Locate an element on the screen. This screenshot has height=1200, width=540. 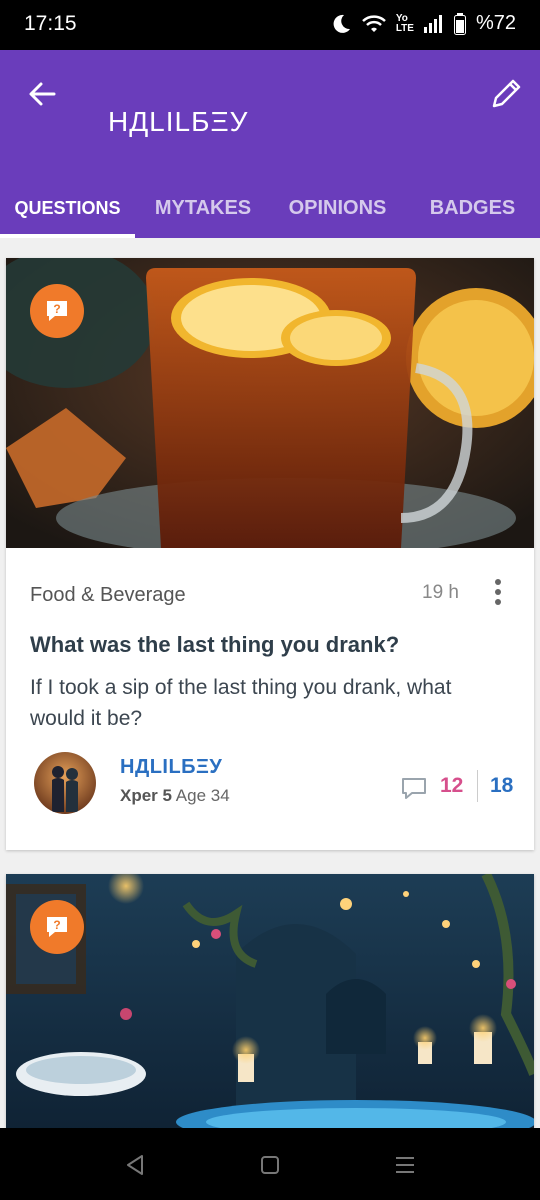
author-name: НДLILБΞУ is located at coordinates (171, 767).